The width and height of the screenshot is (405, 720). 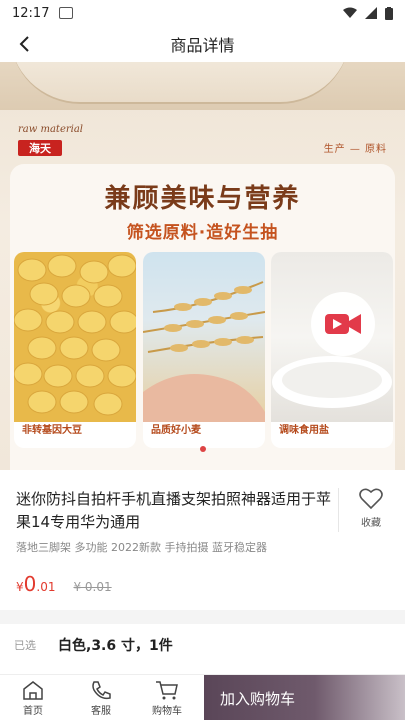 What do you see at coordinates (202, 13) in the screenshot?
I see `status-bar: 12:17` at bounding box center [202, 13].